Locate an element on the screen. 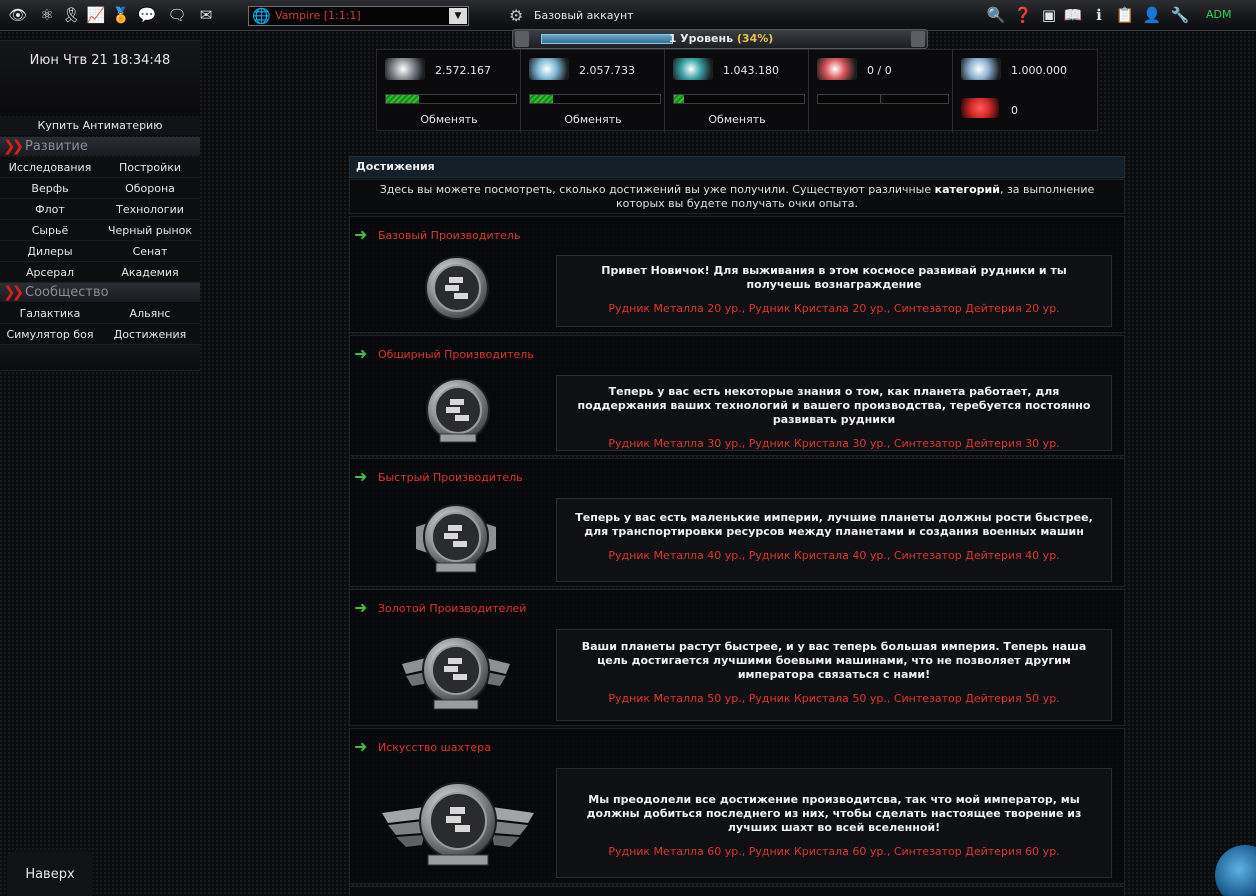 This screenshot has height=896, width=1256. book-icon: 📖 is located at coordinates (1073, 15).